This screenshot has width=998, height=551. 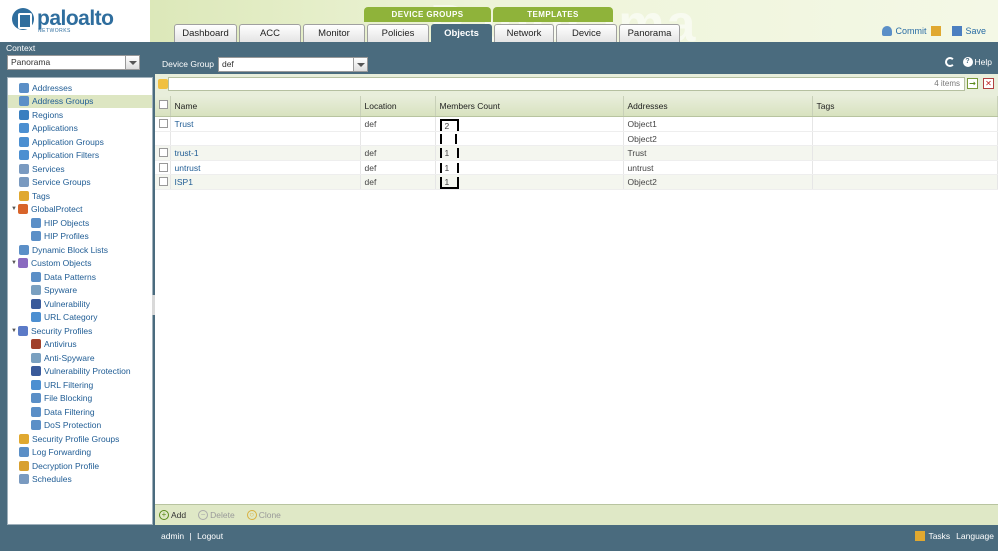 I want to click on row-select-cell, so click(x=163, y=153).